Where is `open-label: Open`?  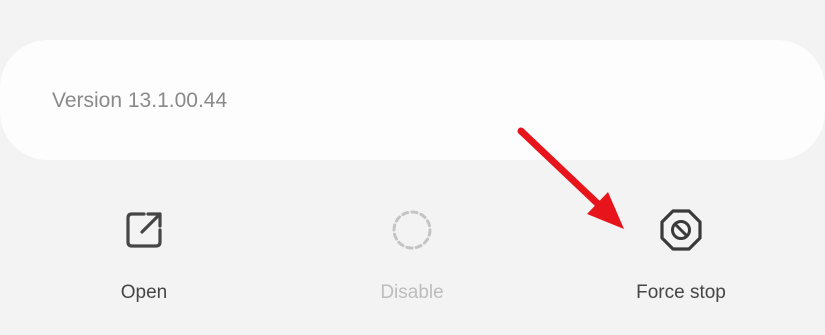 open-label: Open is located at coordinates (144, 292).